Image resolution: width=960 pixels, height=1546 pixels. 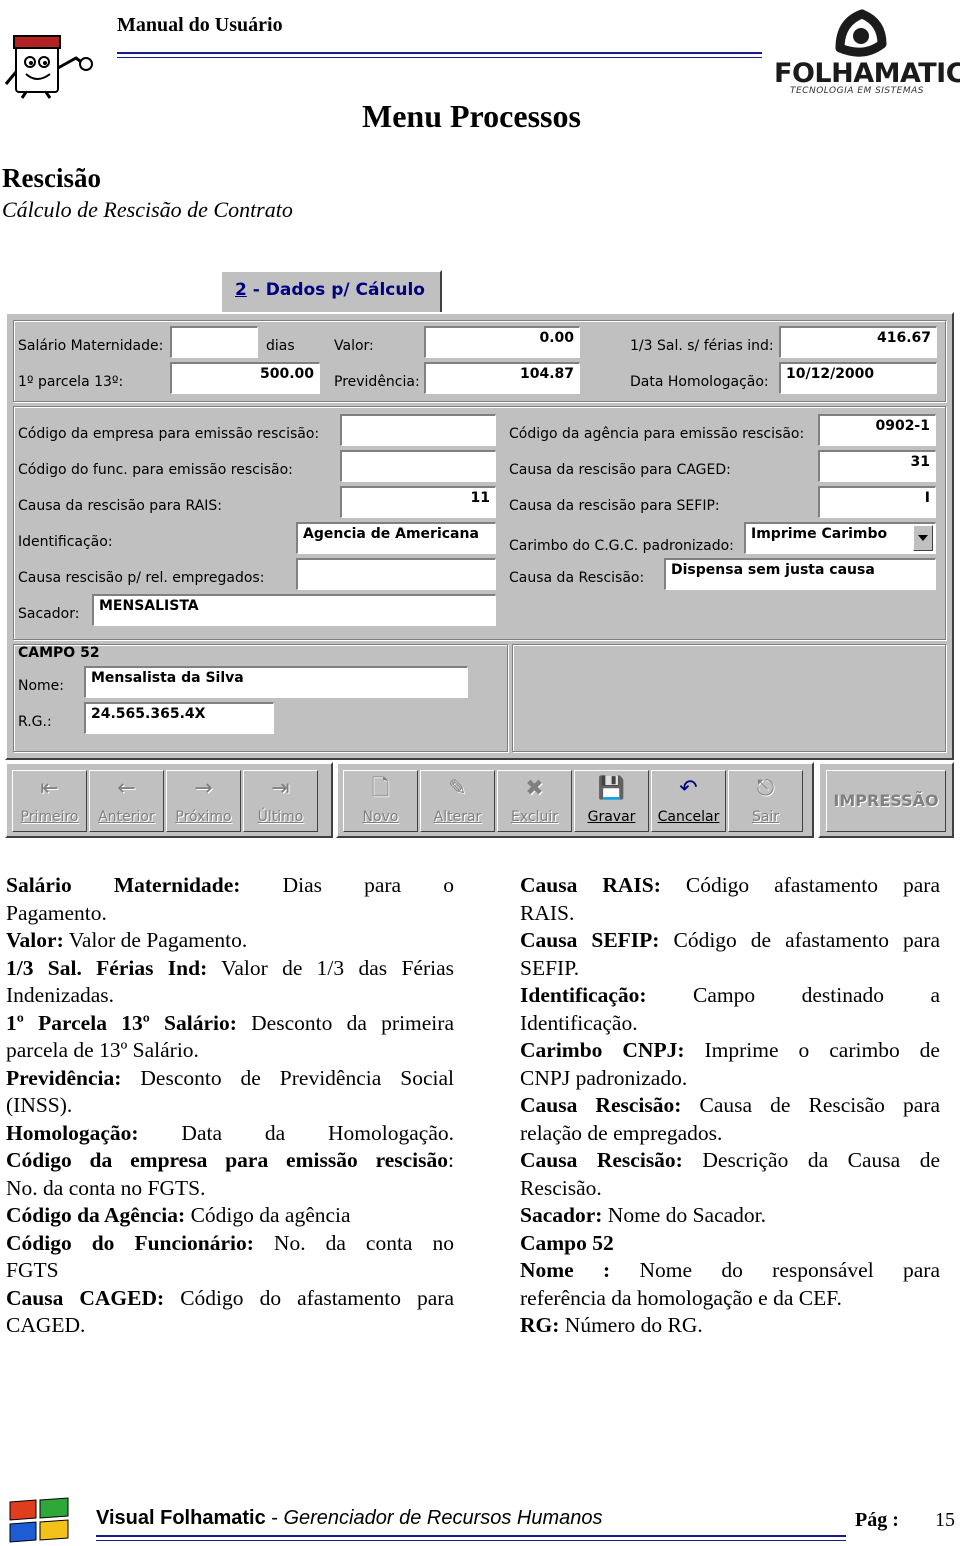 What do you see at coordinates (59, 653) in the screenshot?
I see `campo52-title: CAMPO 52` at bounding box center [59, 653].